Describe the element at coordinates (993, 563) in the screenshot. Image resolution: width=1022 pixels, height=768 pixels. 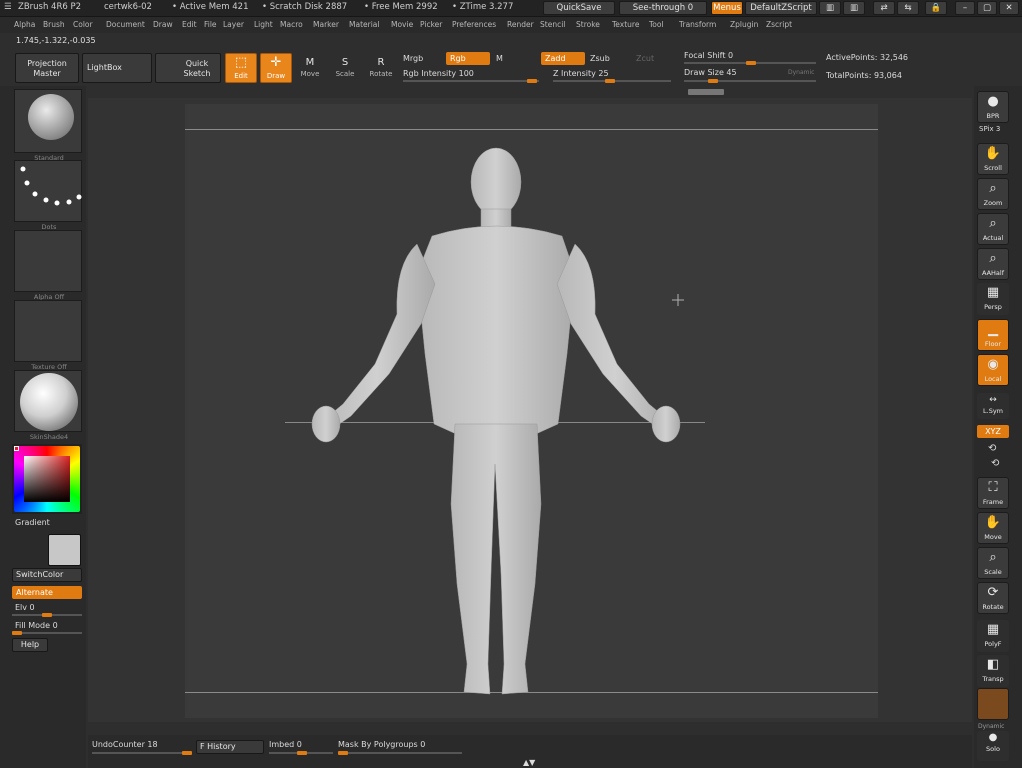
I see `scale-view-button: ⌕ Scale` at that location.